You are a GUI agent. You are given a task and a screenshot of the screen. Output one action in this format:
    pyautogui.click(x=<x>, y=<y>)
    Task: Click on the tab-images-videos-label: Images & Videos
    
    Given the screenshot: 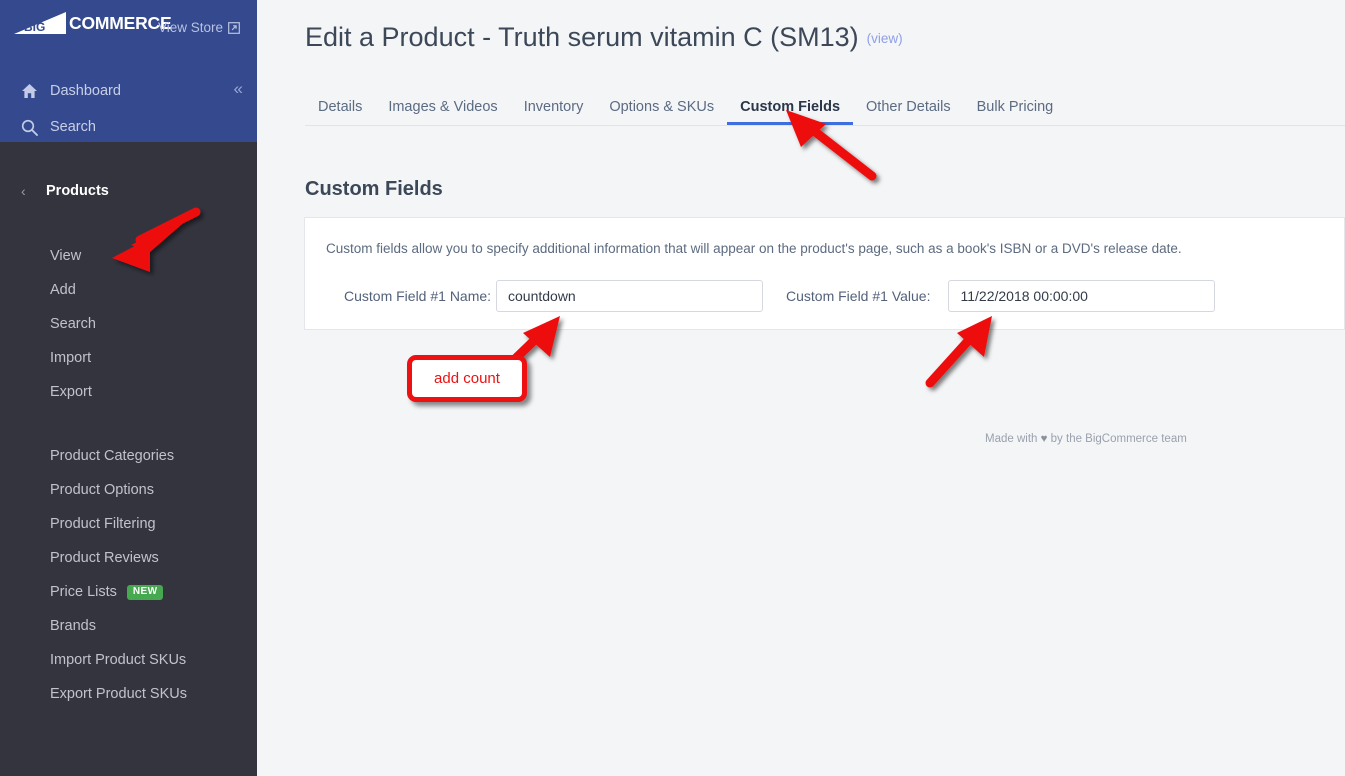 What is the action you would take?
    pyautogui.click(x=443, y=106)
    